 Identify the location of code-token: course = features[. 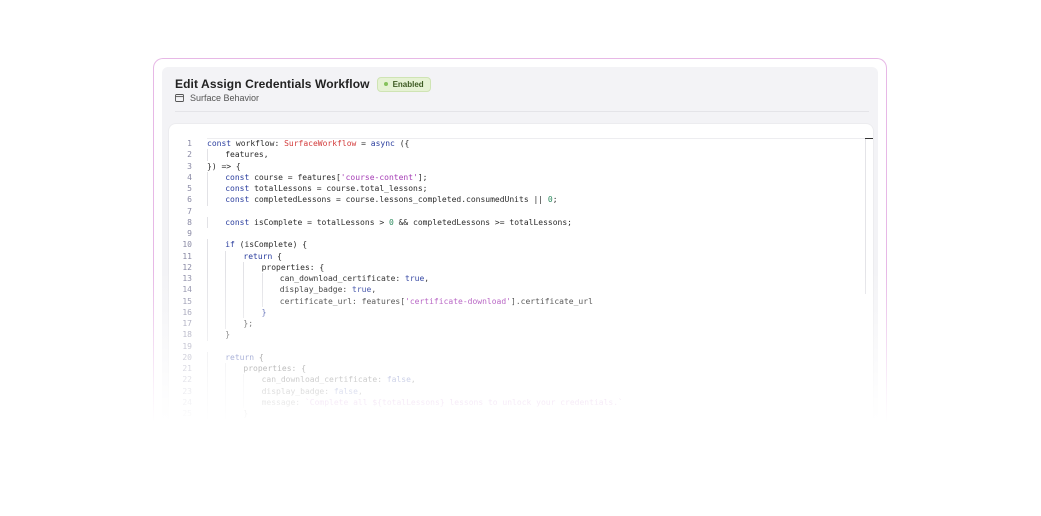
(297, 177).